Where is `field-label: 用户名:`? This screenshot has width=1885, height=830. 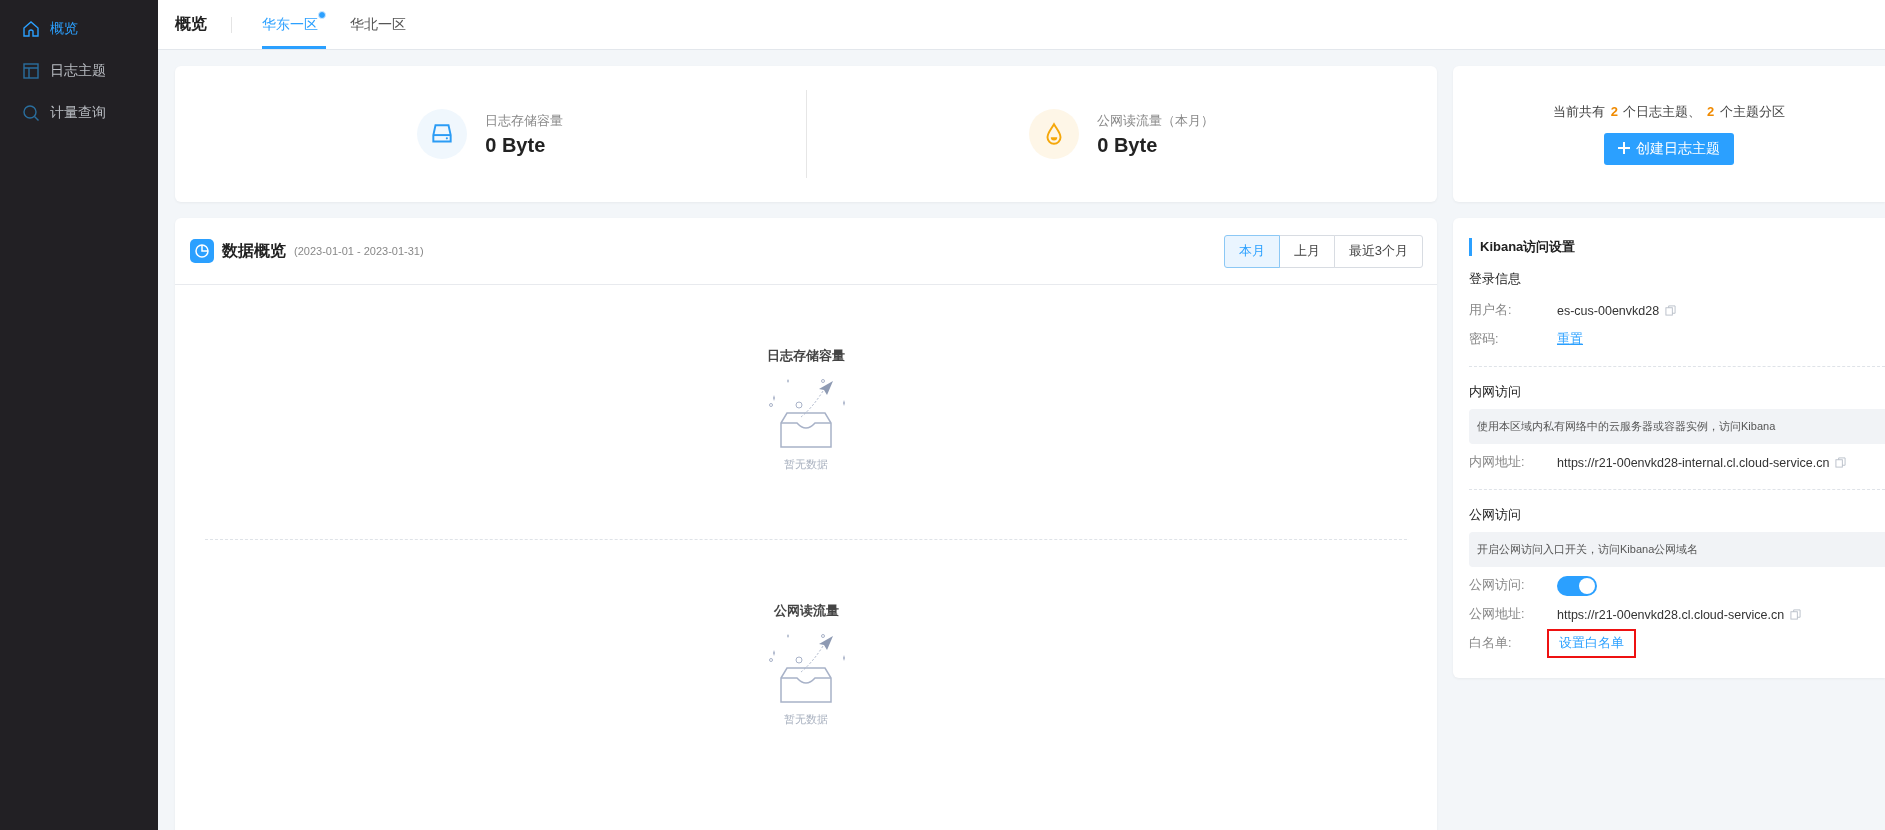
field-label: 用户名: is located at coordinates (1491, 310).